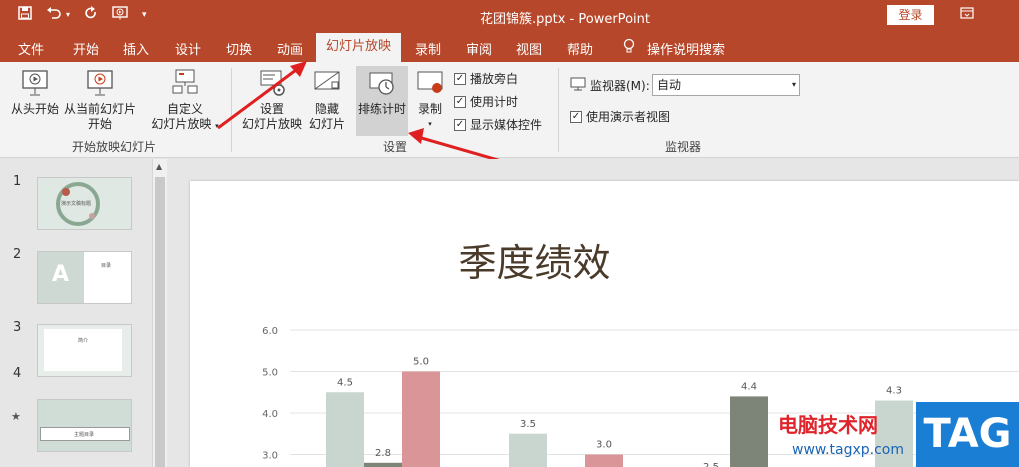  I want to click on y-tick-label: 3.0, so click(270, 456).